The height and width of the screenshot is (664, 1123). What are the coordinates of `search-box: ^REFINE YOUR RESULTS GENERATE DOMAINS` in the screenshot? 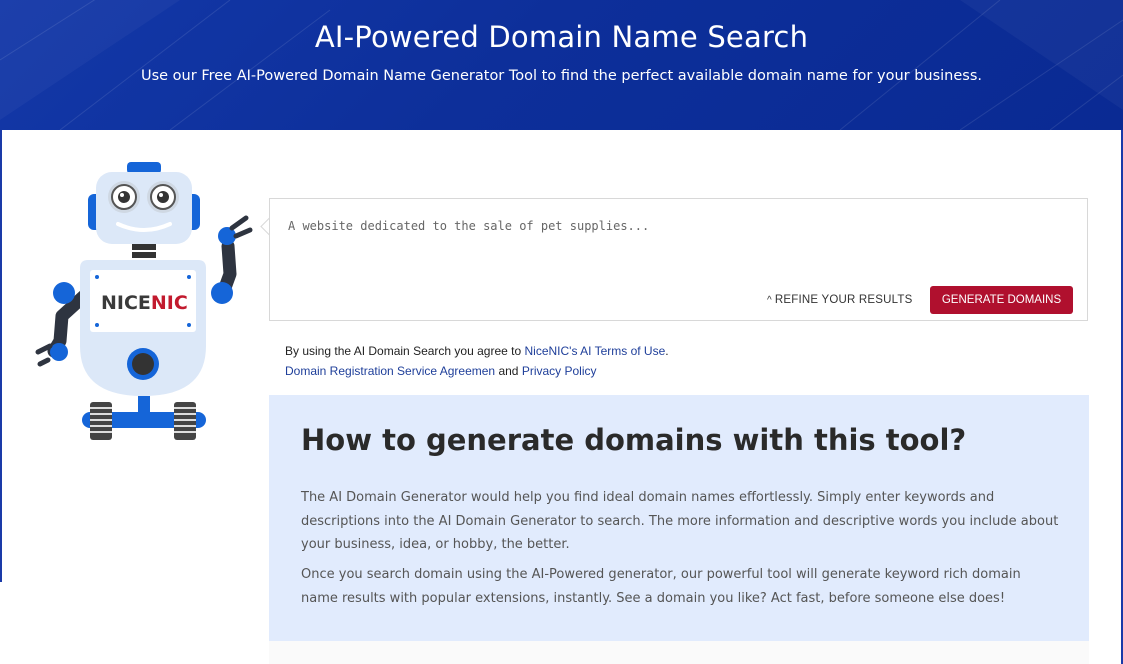 It's located at (678, 259).